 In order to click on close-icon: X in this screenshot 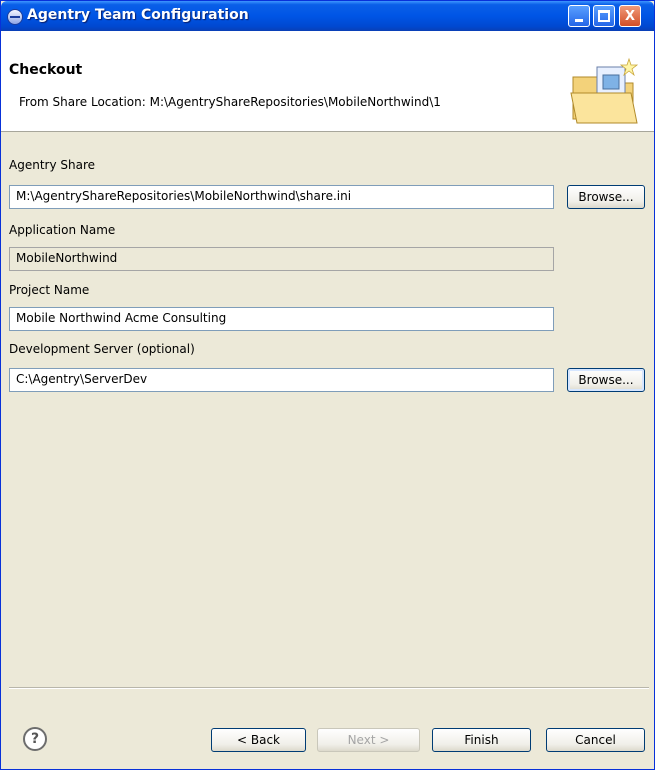, I will do `click(630, 16)`.